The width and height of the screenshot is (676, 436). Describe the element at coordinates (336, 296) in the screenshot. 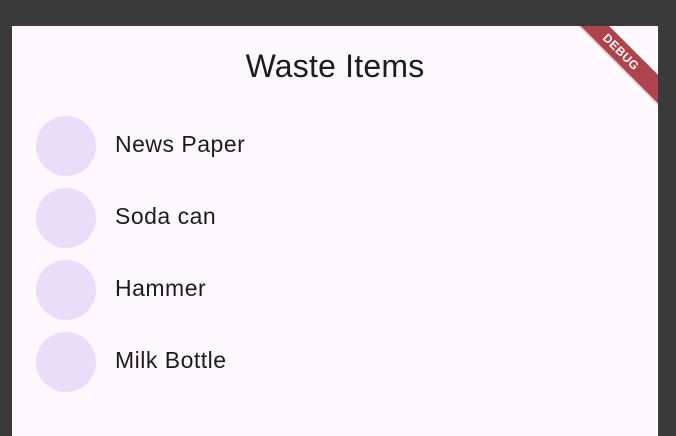

I see `list-item: Hammer` at that location.